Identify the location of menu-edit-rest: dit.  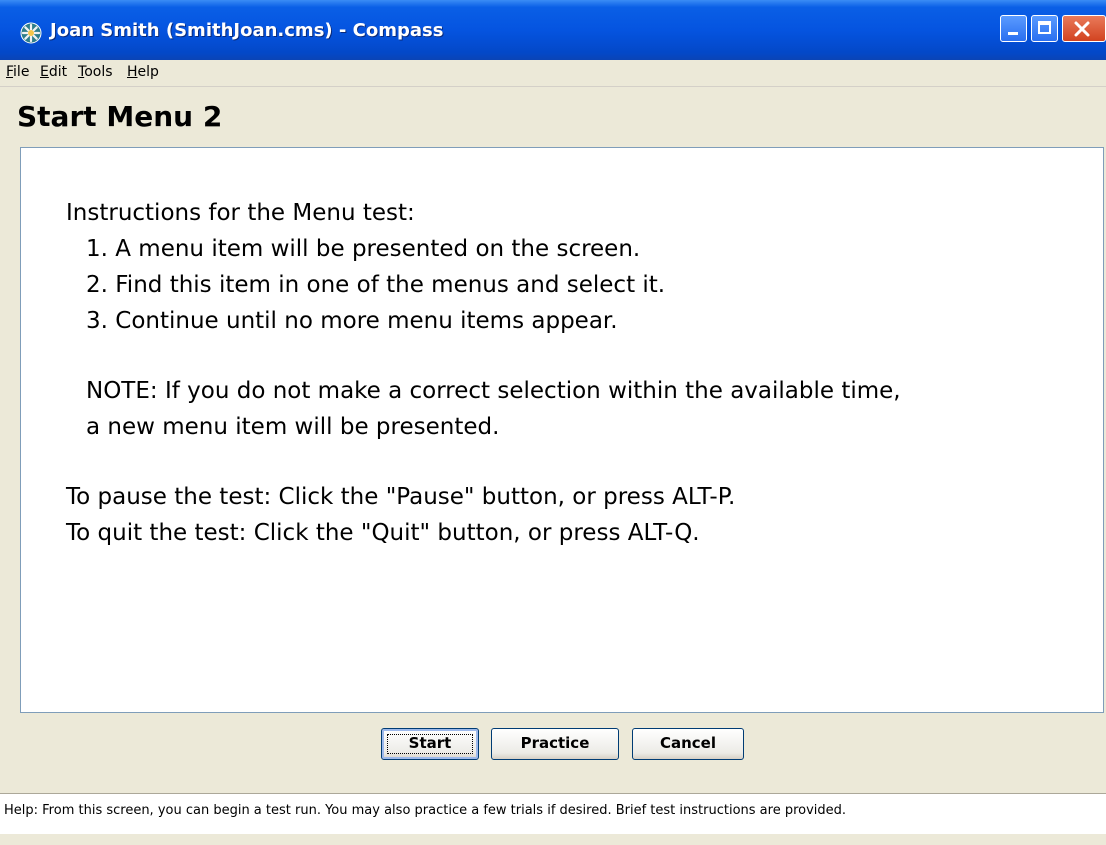
(58, 72).